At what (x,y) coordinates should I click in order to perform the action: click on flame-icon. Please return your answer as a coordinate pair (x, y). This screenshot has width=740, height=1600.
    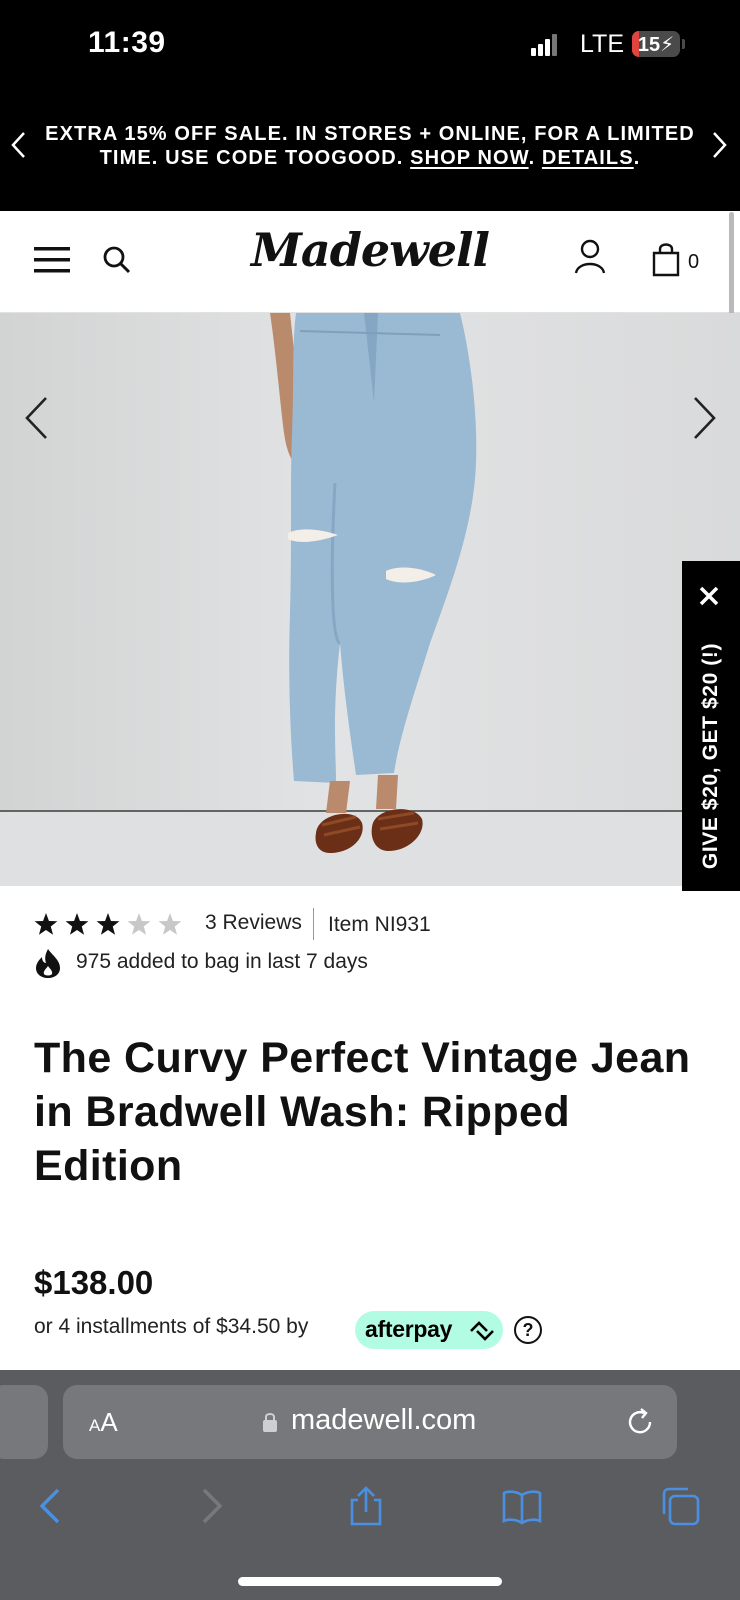
    Looking at the image, I should click on (48, 963).